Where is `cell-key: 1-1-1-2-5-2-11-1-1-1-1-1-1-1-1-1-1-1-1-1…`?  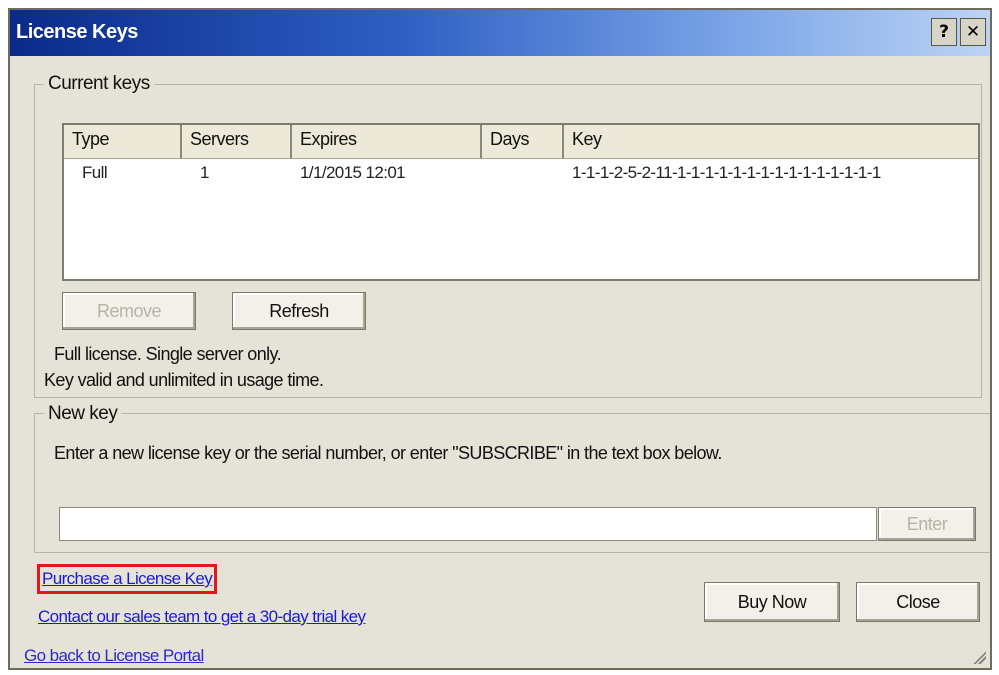
cell-key: 1-1-1-2-5-2-11-1-1-1-1-1-1-1-1-1-1-1-1-1… is located at coordinates (726, 172).